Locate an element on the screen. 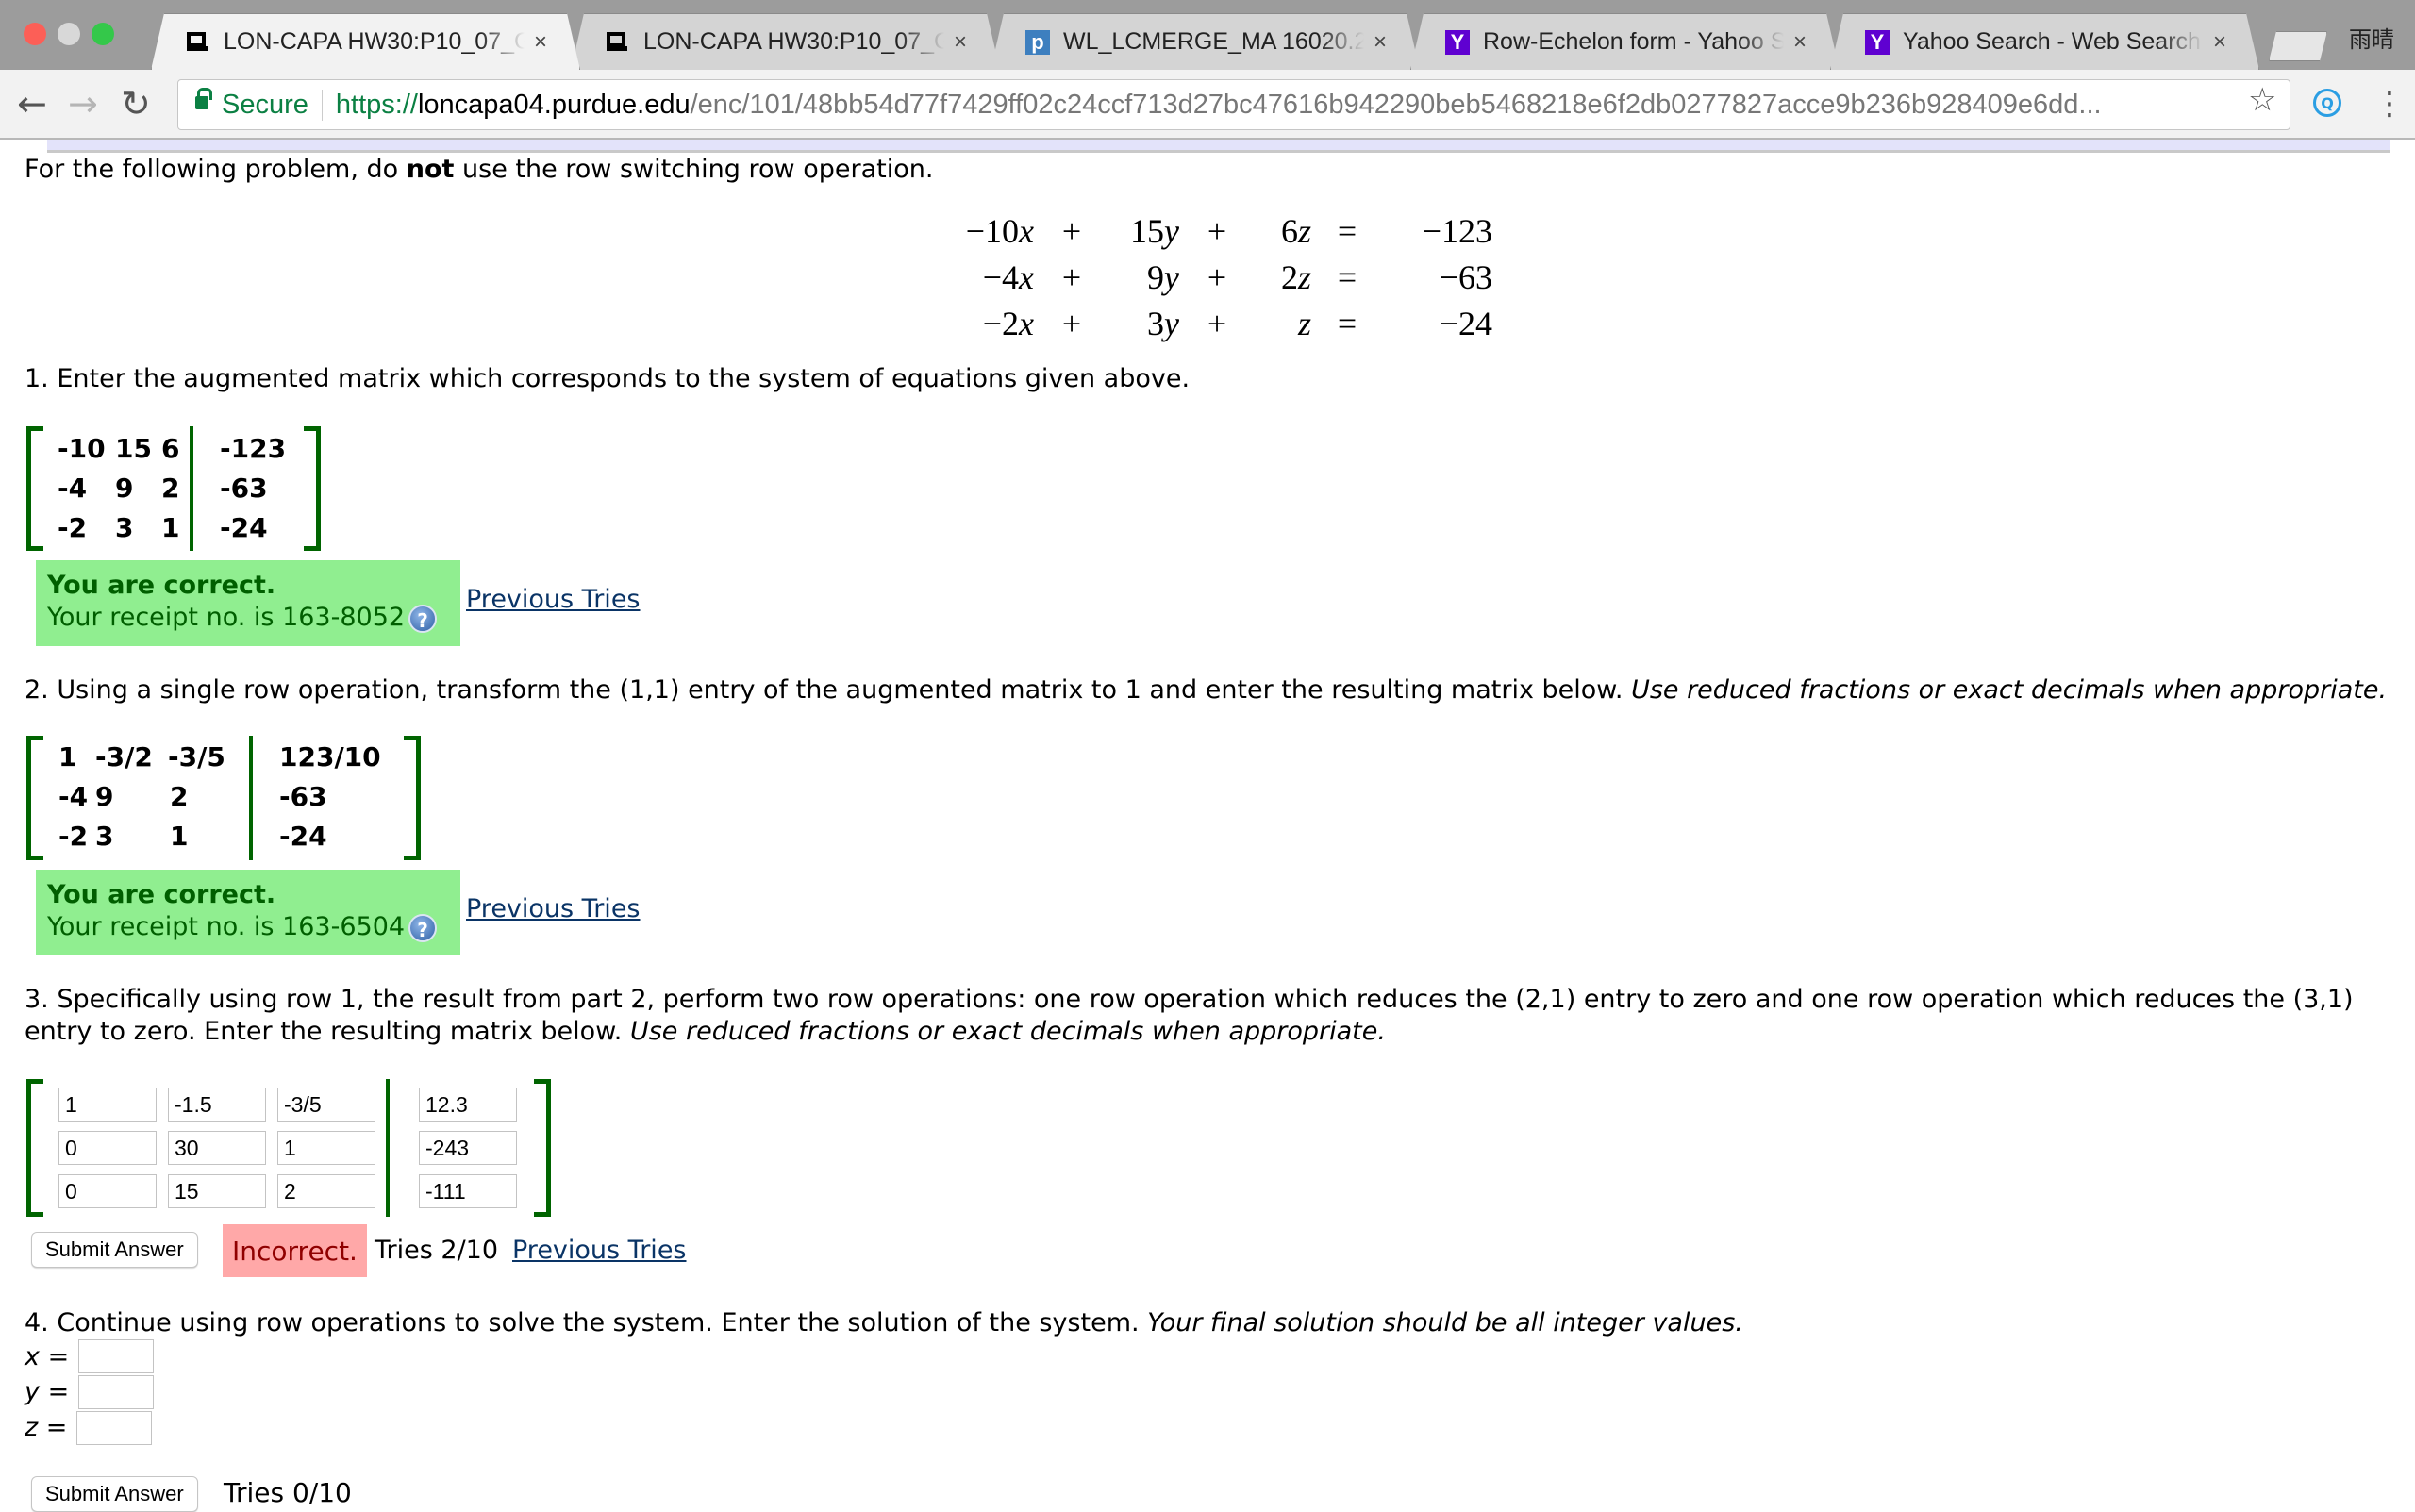 This screenshot has height=1512, width=2415. z-input is located at coordinates (114, 1428).